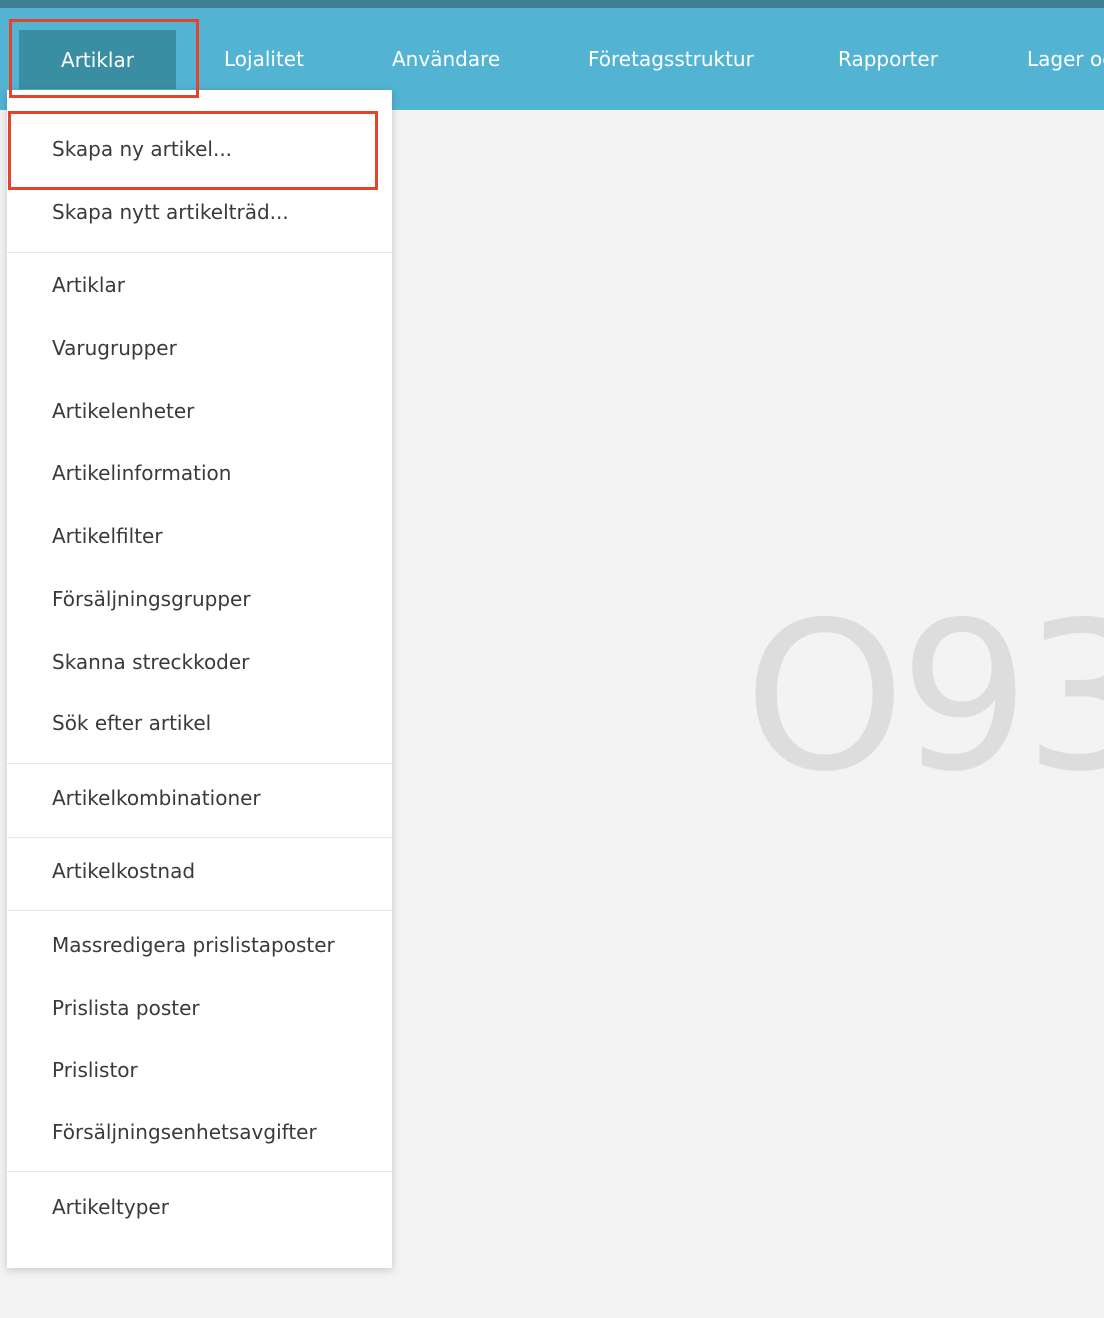  I want to click on menu-item-artikelkostnad: Artikelkostnad, so click(123, 871).